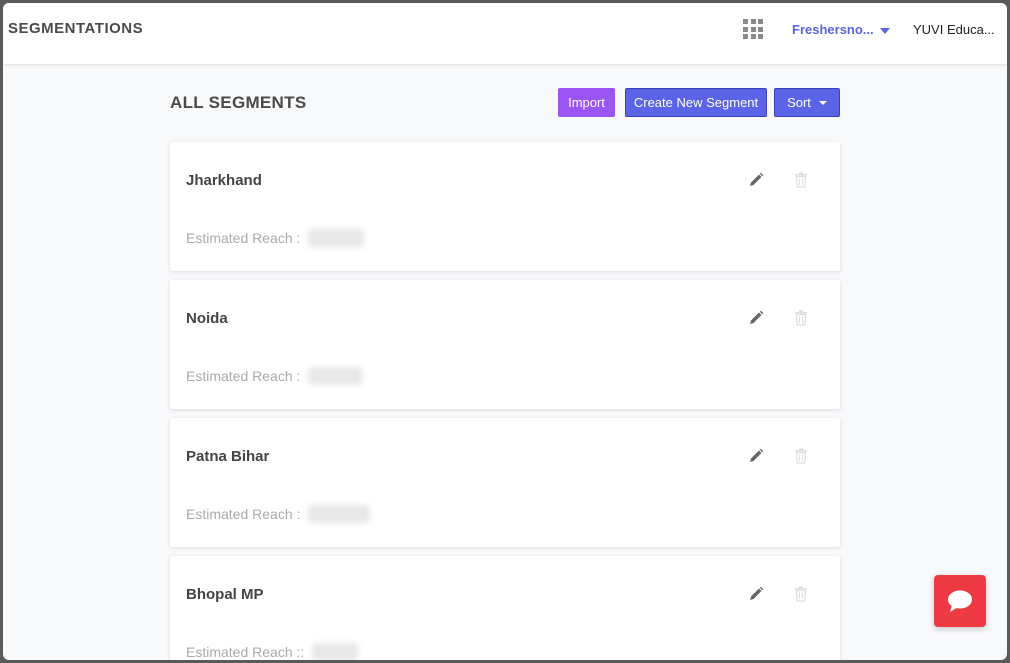  Describe the element at coordinates (224, 180) in the screenshot. I see `segment-name: Jharkhand` at that location.